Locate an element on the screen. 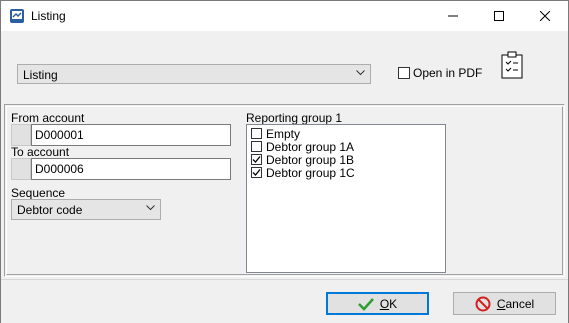 The width and height of the screenshot is (569, 323). from-account-input: D000001 is located at coordinates (131, 135).